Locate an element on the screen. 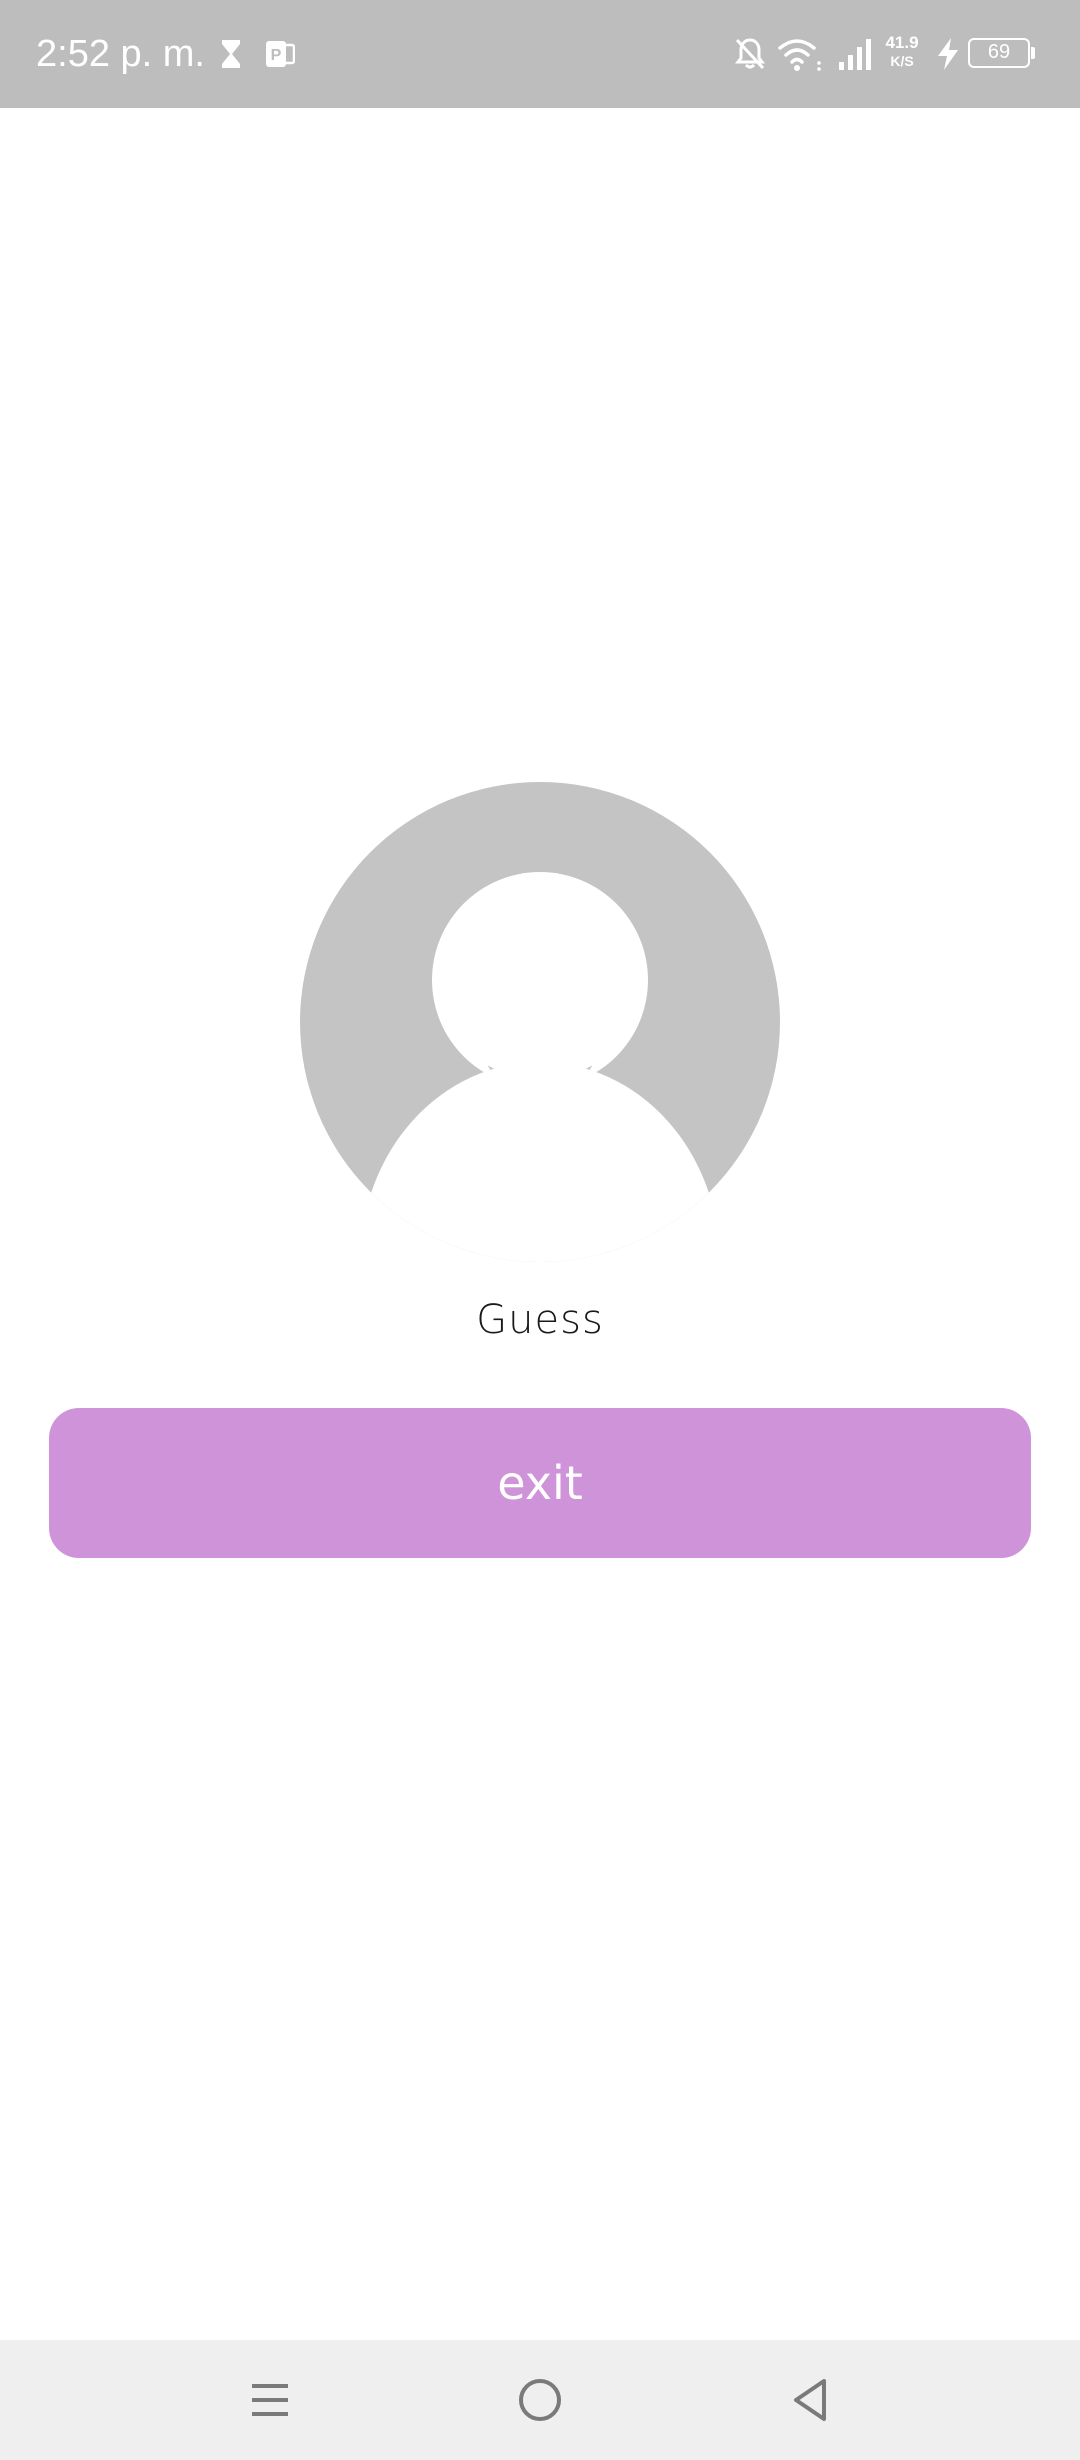 The height and width of the screenshot is (2460, 1080). net-speed: 41.9 K/S is located at coordinates (902, 52).